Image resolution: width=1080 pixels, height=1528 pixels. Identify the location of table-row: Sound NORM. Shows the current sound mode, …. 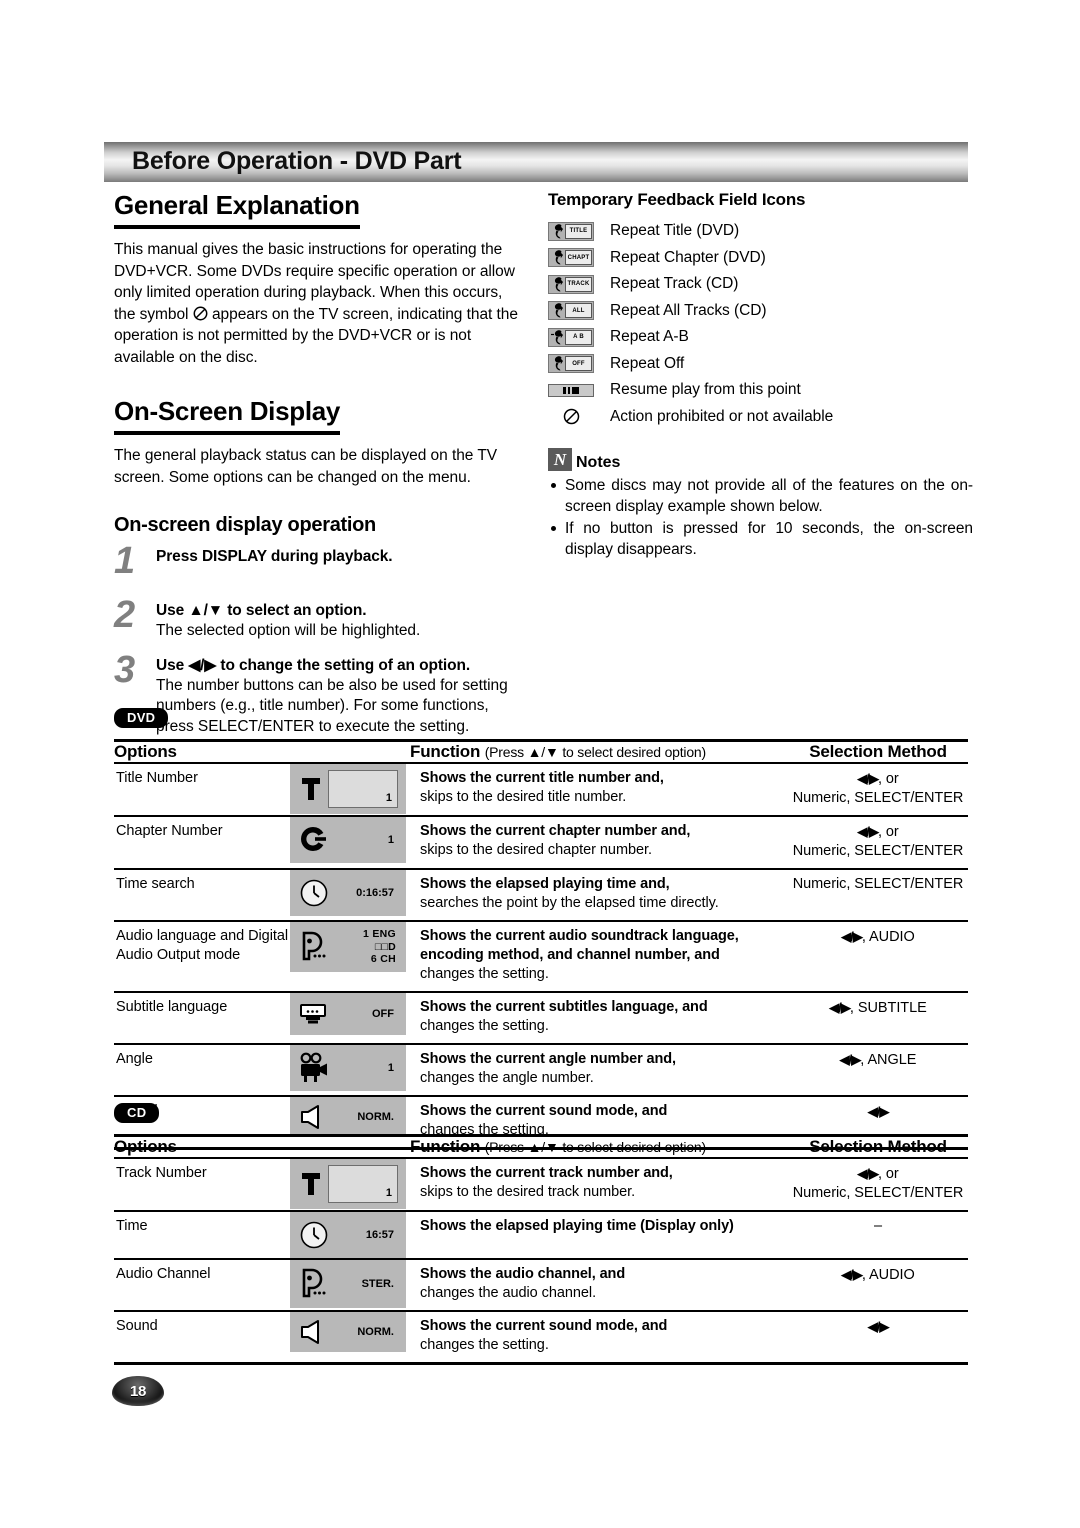
(541, 1338).